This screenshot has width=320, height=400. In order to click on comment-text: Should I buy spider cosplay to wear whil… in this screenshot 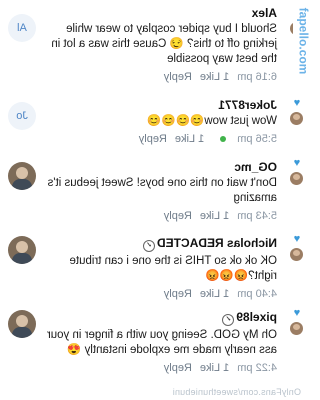, I will do `click(164, 44)`.